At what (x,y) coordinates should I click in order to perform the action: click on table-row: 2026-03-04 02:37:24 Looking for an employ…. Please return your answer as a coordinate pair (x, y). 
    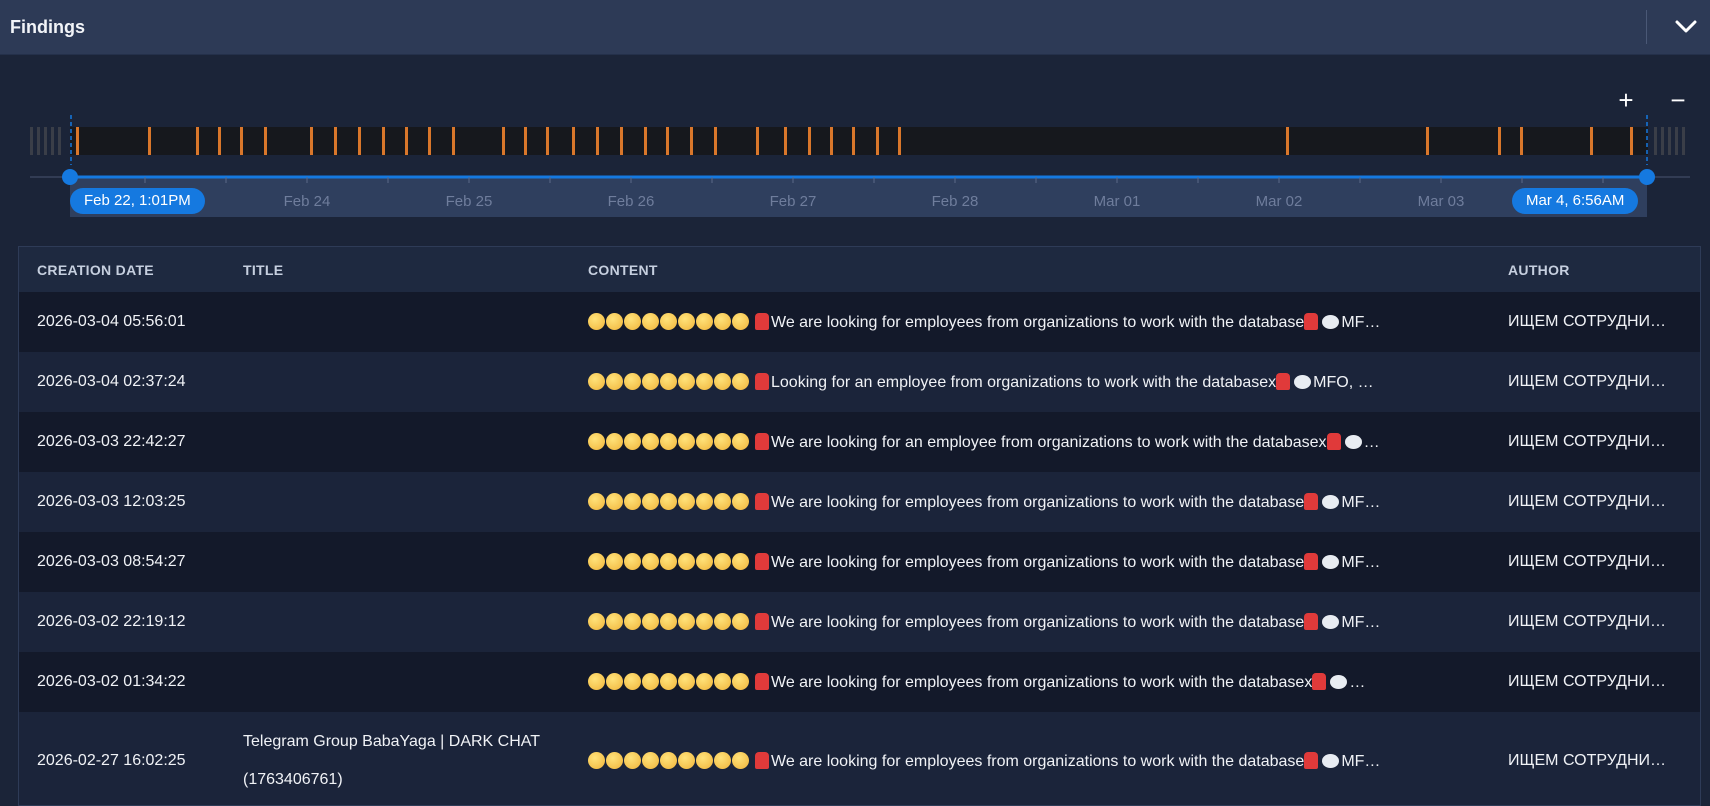
    Looking at the image, I should click on (859, 382).